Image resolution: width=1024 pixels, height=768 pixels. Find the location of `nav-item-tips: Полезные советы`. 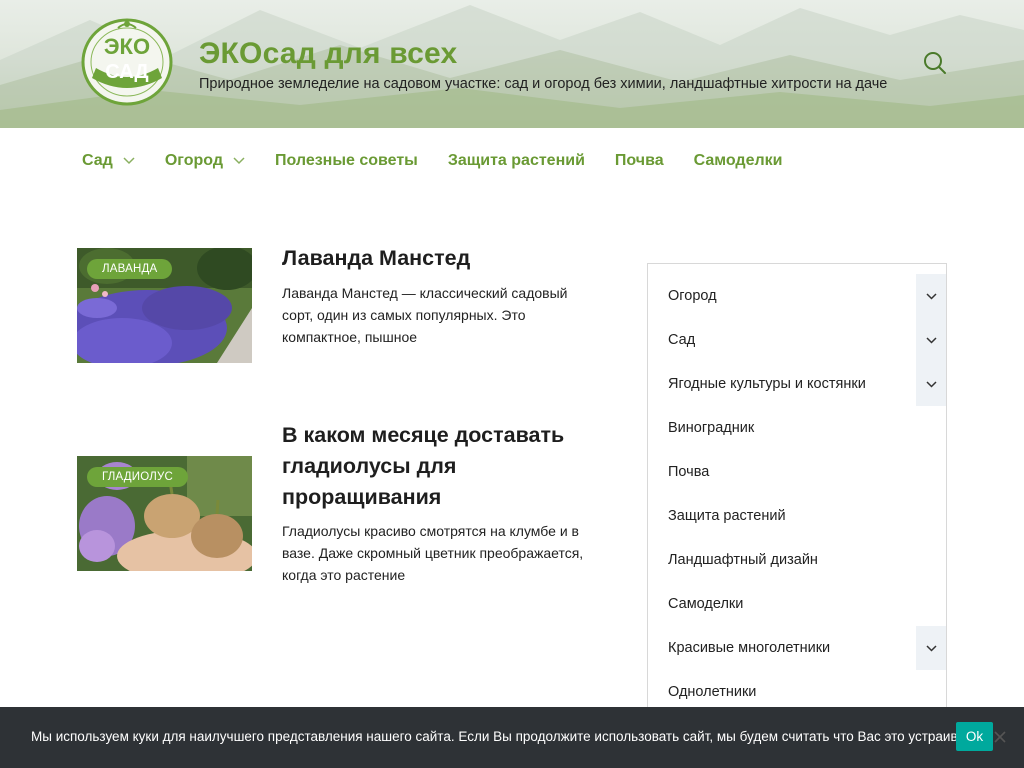

nav-item-tips: Полезные советы is located at coordinates (346, 161).